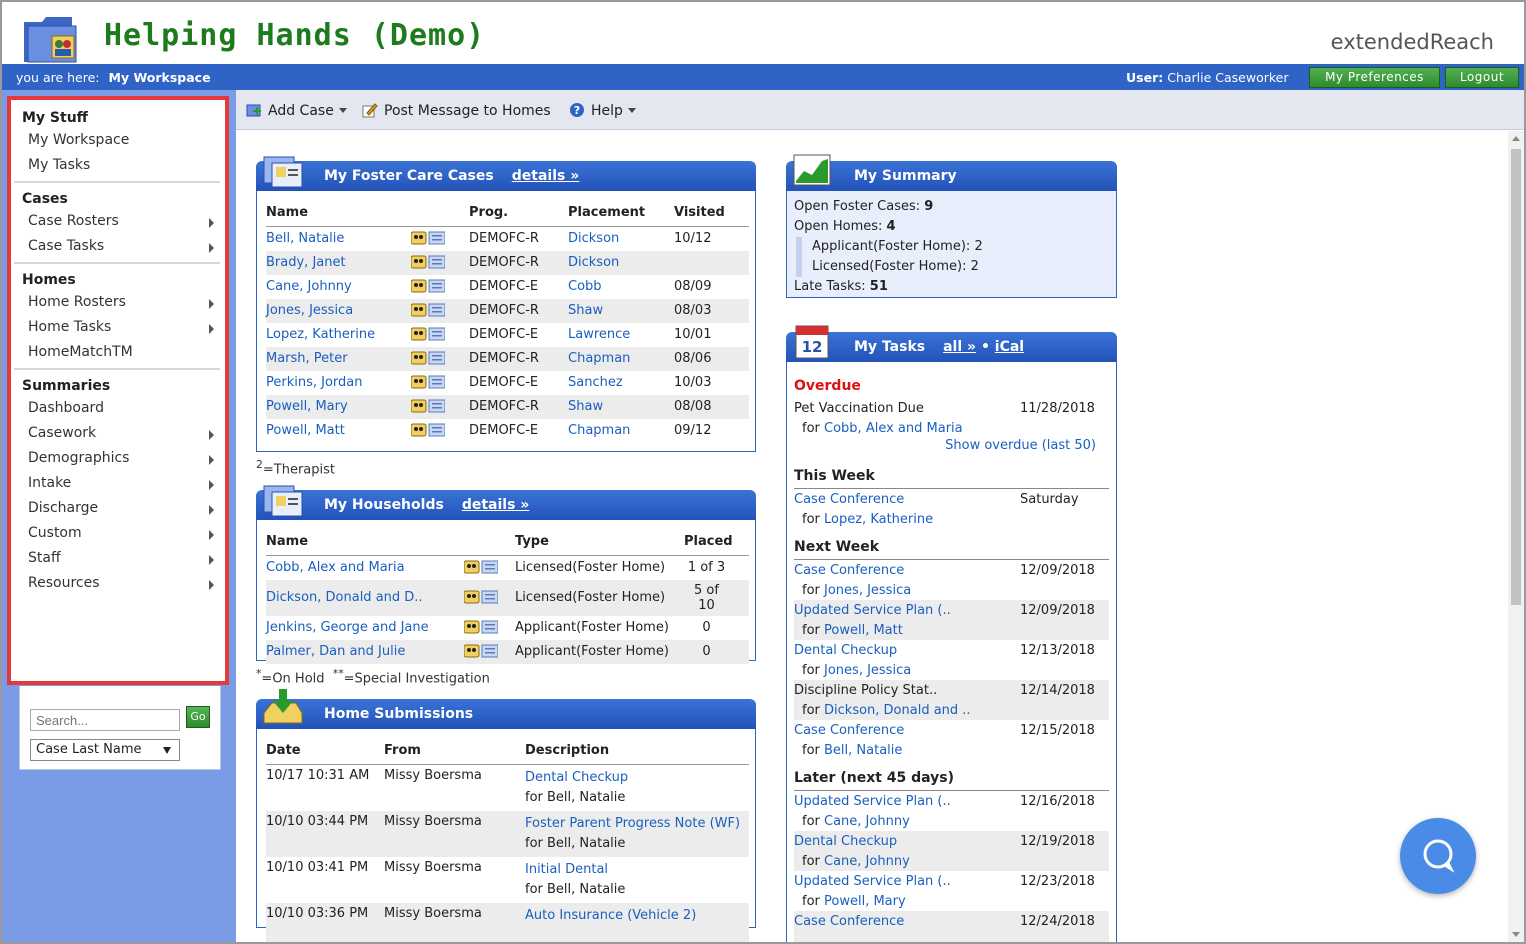 This screenshot has width=1526, height=944. Describe the element at coordinates (117, 458) in the screenshot. I see `sidebar-item-demographics: Demographics` at that location.